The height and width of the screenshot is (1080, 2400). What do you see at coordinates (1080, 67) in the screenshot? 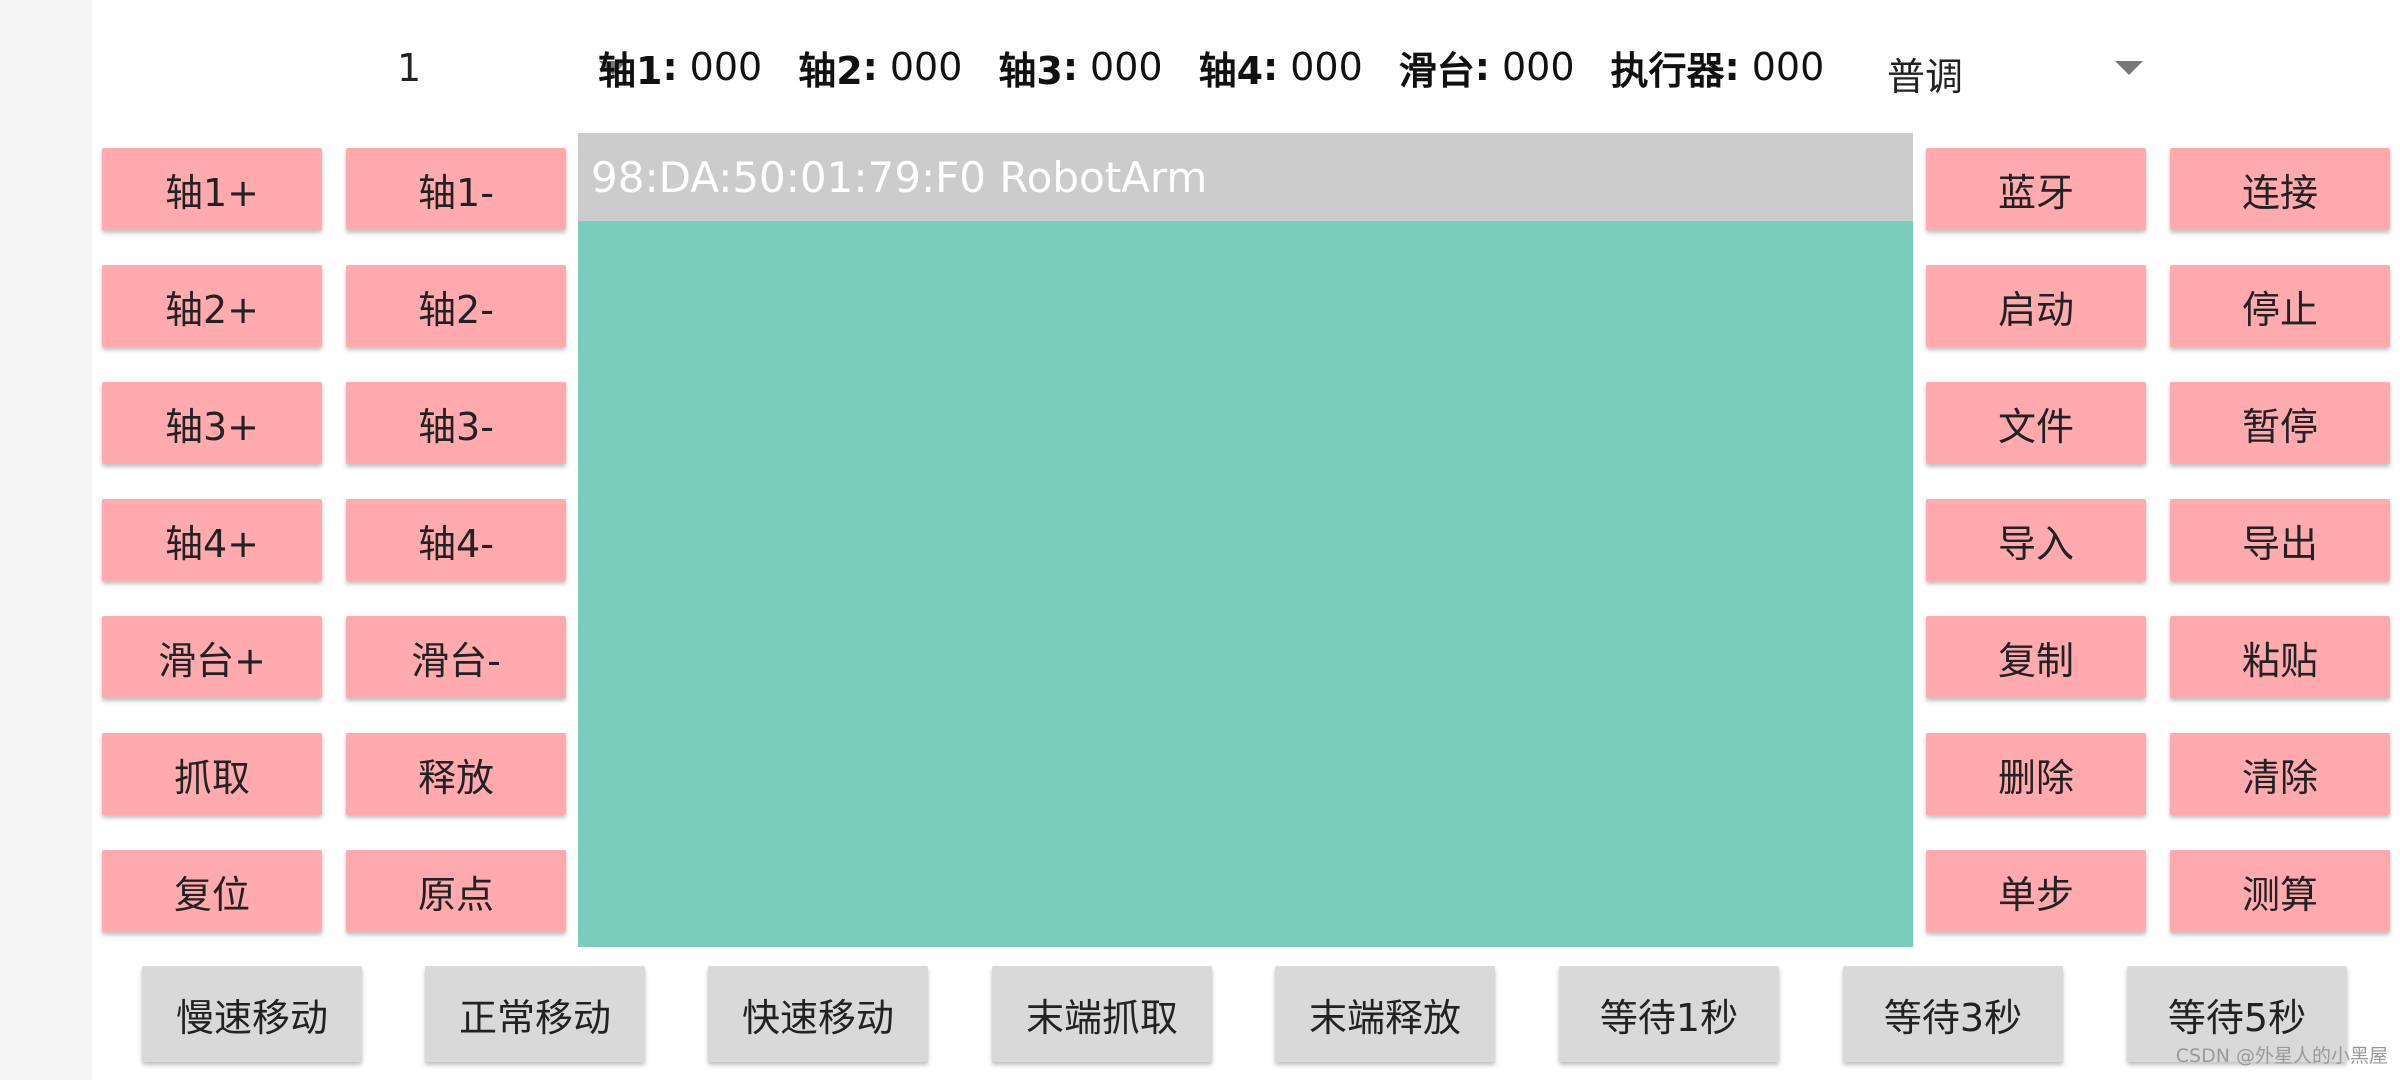
I see `axis-readout: 轴3:000` at bounding box center [1080, 67].